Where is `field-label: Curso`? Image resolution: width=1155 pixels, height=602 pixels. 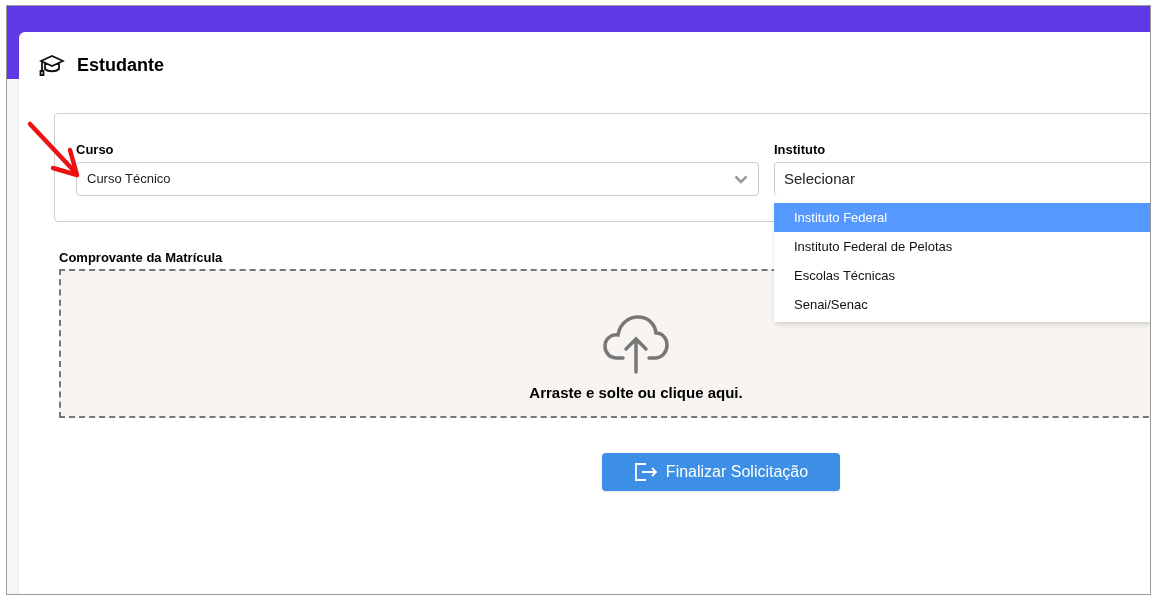
field-label: Curso is located at coordinates (95, 150).